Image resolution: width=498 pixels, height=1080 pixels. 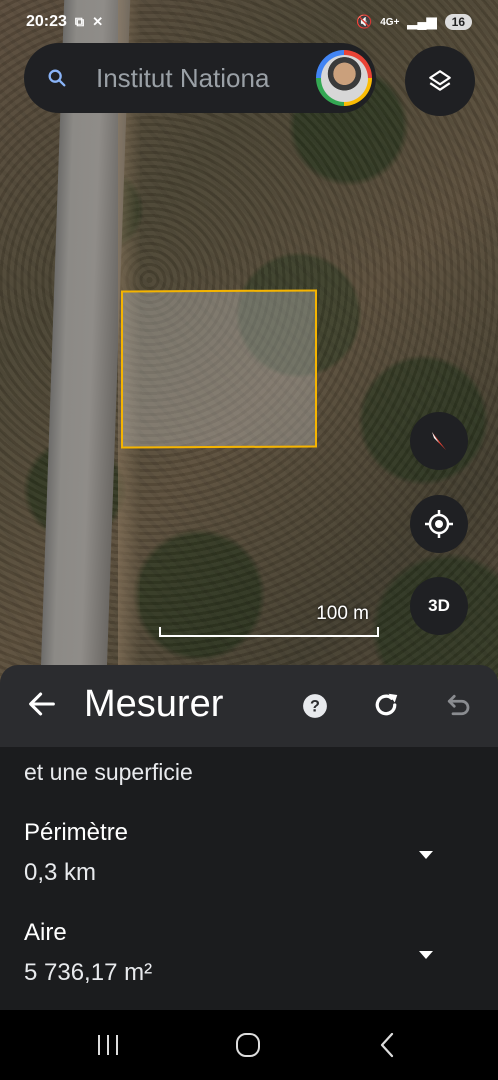 I want to click on compass-icon, so click(x=439, y=441).